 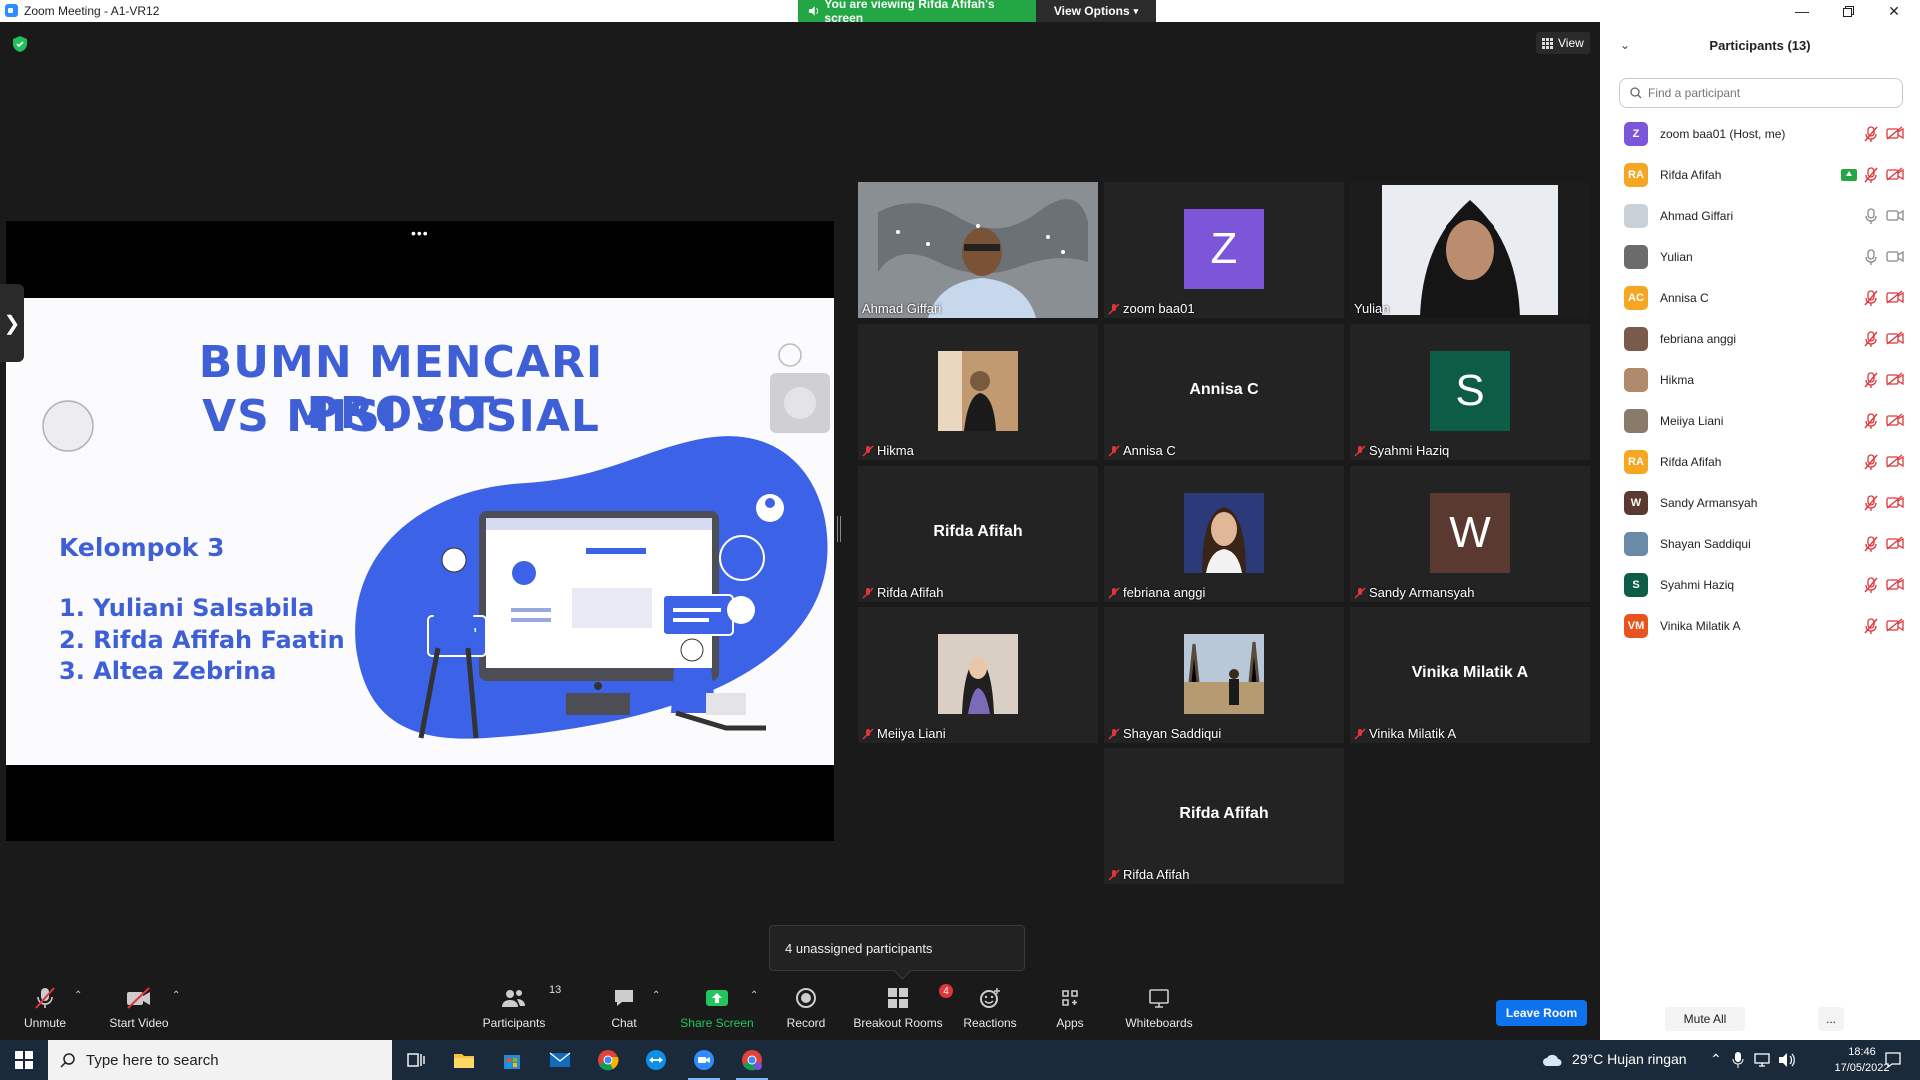 I want to click on participant-row: Yulian, so click(x=1760, y=257).